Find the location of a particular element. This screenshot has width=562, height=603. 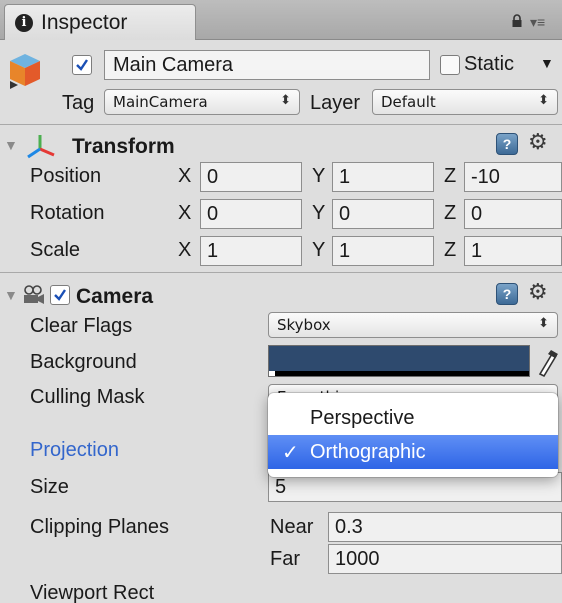

menu-item-perspective: Perspective is located at coordinates (413, 418).